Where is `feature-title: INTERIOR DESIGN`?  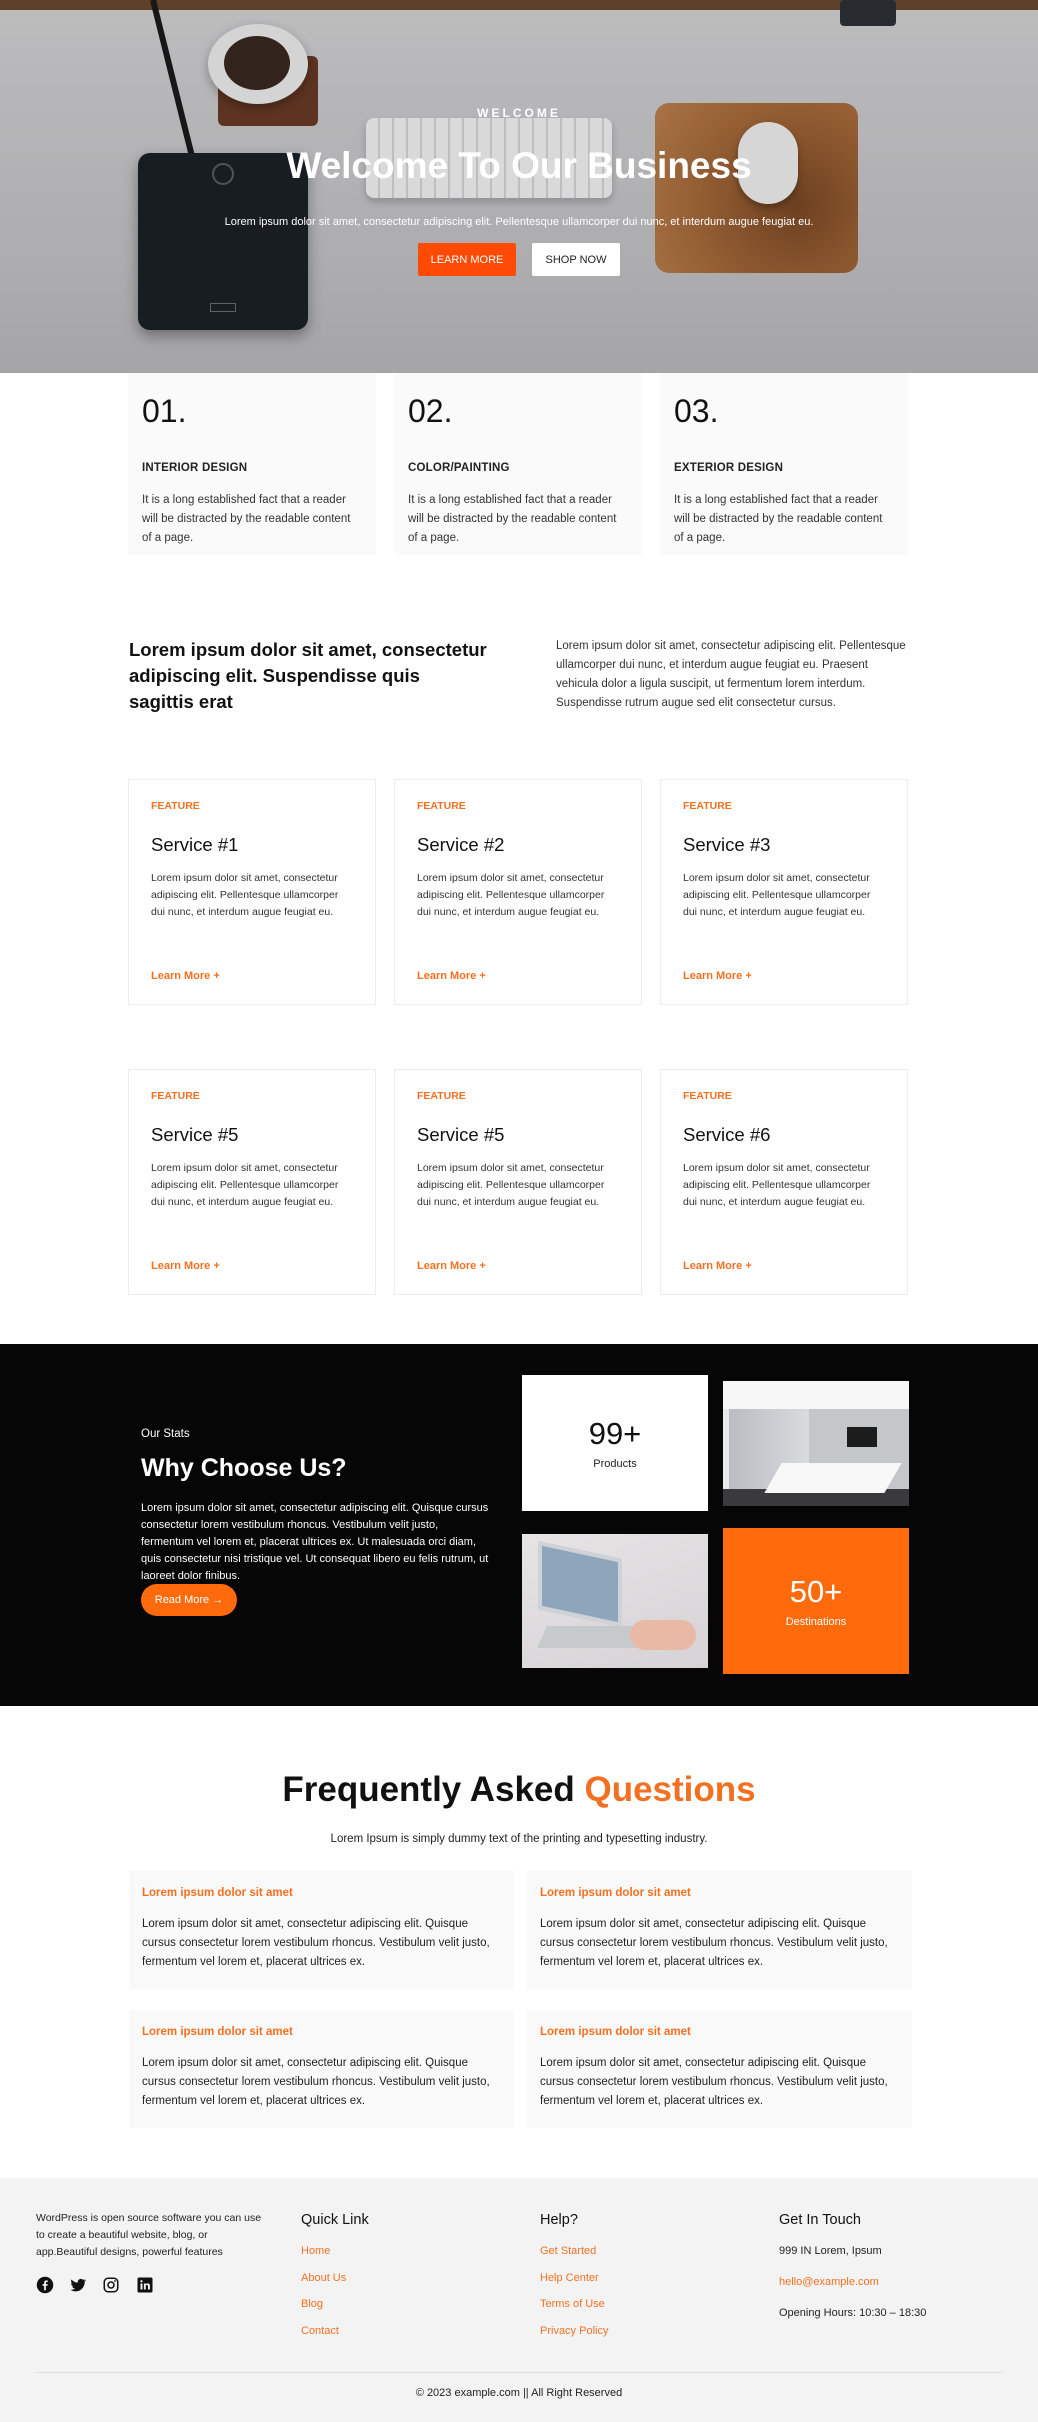
feature-title: INTERIOR DESIGN is located at coordinates (195, 468).